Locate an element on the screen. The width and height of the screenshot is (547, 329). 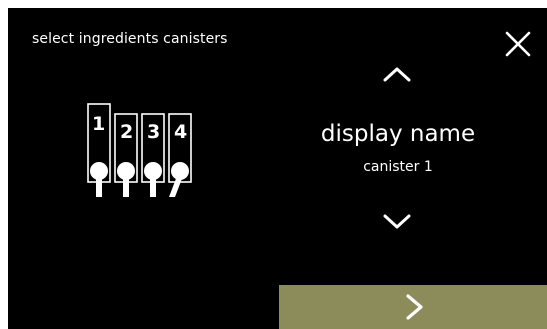
display-name-label: display name is located at coordinates (398, 134).